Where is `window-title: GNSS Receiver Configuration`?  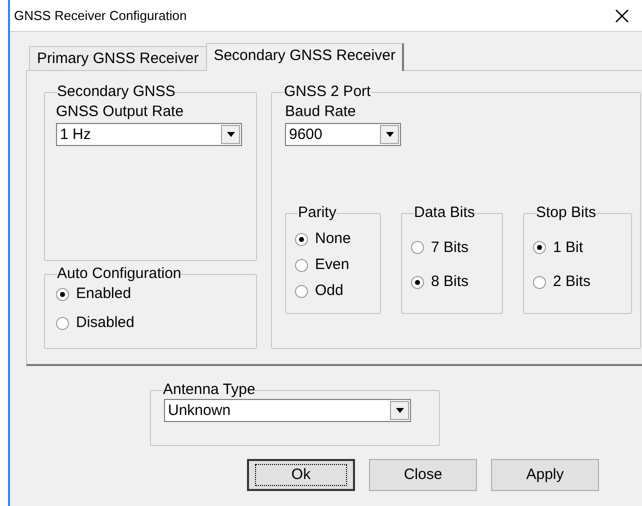 window-title: GNSS Receiver Configuration is located at coordinates (101, 16).